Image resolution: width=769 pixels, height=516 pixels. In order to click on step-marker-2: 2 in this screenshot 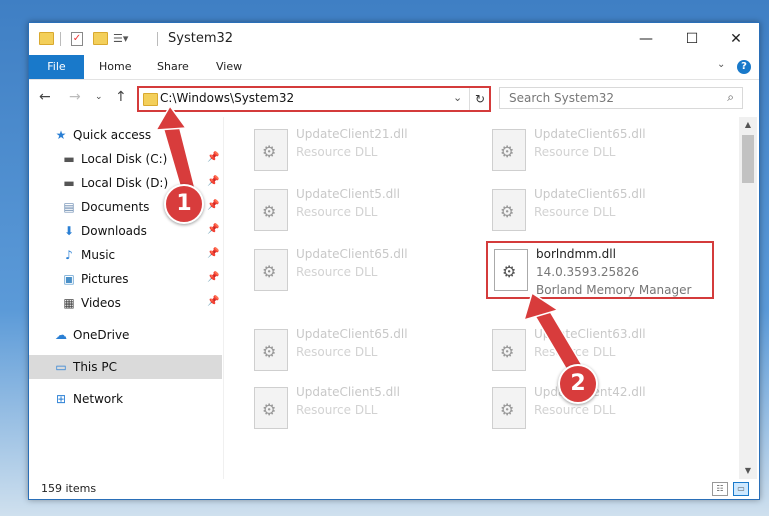, I will do `click(578, 384)`.